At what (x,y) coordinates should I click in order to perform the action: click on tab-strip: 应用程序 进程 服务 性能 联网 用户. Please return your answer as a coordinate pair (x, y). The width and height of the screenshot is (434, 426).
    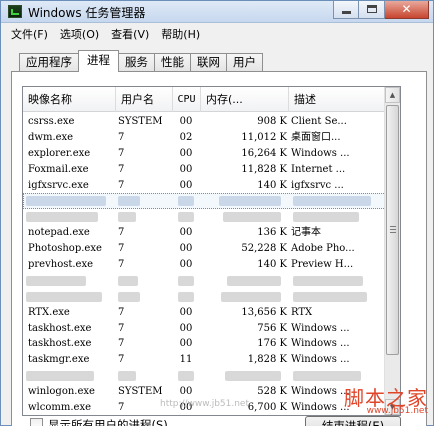
    Looking at the image, I should click on (141, 61).